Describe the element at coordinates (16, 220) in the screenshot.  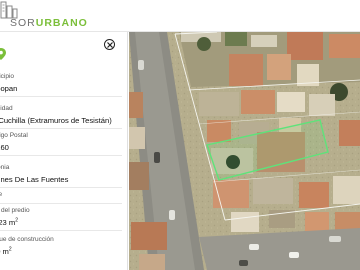
I see `area-unit-sup: 2` at that location.